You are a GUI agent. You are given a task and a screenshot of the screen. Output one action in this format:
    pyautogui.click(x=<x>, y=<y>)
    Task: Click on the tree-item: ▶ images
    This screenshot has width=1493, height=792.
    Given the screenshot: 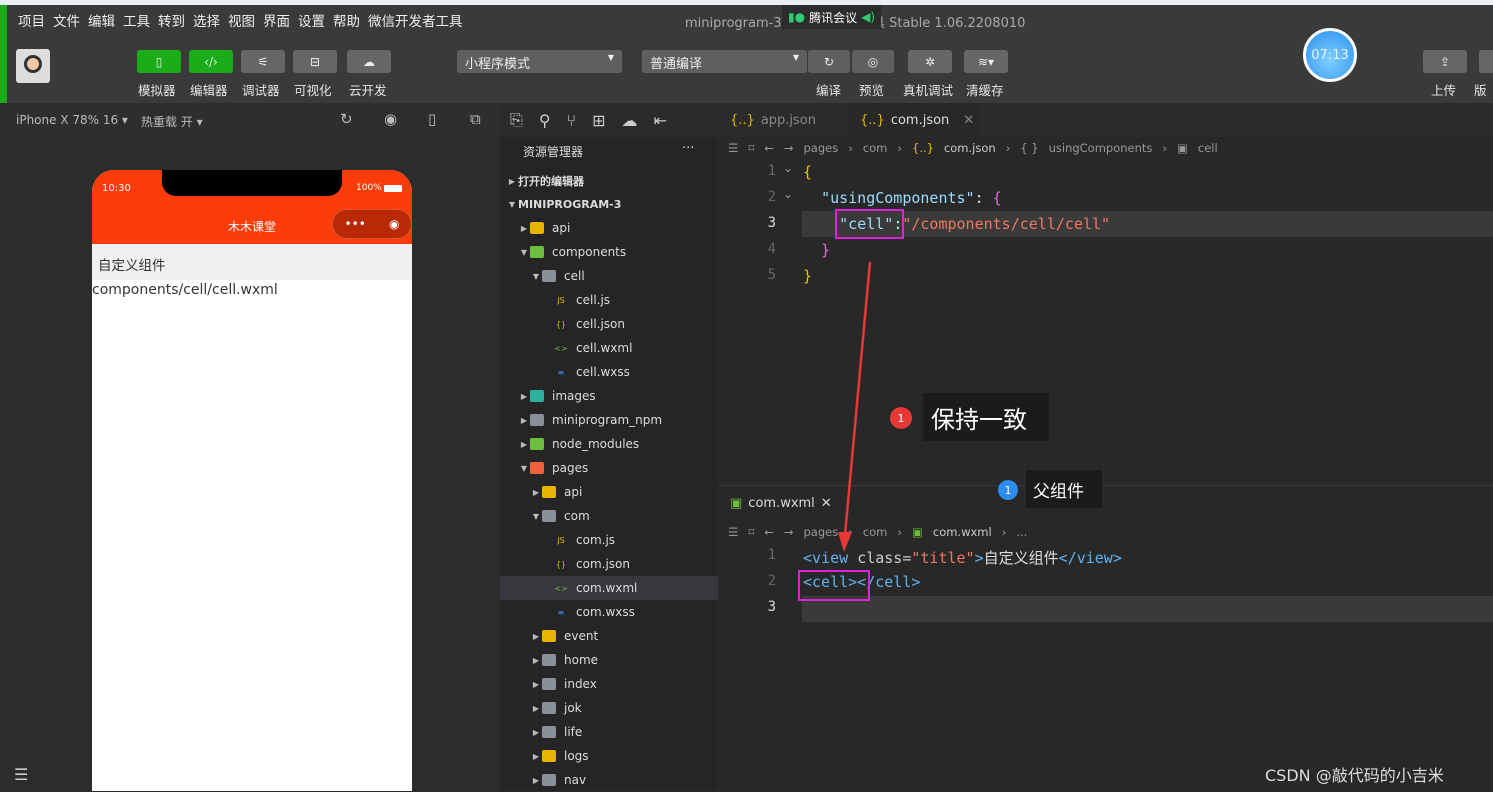 What is the action you would take?
    pyautogui.click(x=609, y=396)
    